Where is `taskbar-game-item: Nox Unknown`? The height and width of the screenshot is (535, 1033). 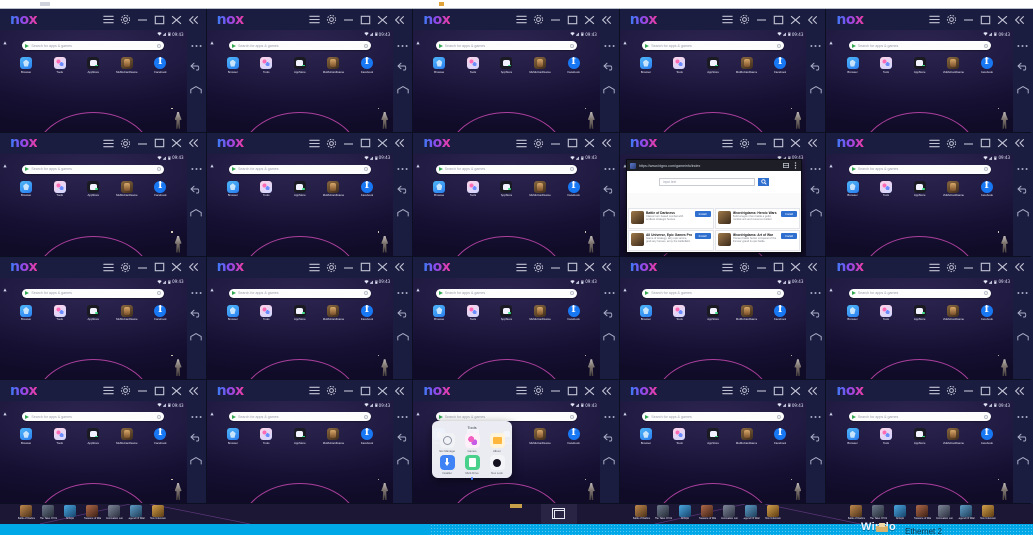 taskbar-game-item: Nox Unknown is located at coordinates (988, 512).